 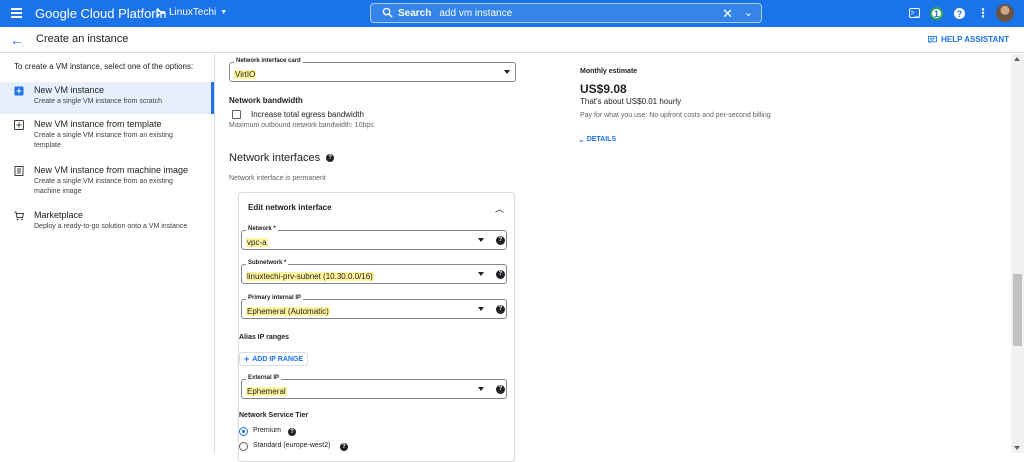 What do you see at coordinates (727, 14) in the screenshot?
I see `clear-search-icon: ✕` at bounding box center [727, 14].